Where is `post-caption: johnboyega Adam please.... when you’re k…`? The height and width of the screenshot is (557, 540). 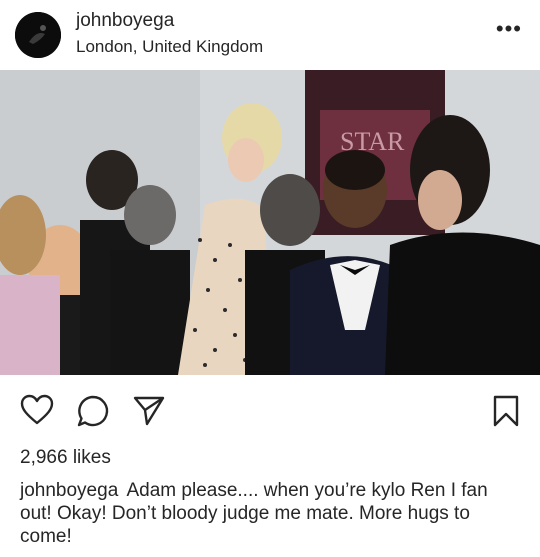
post-caption: johnboyega Adam please.... when you’re k… is located at coordinates (270, 513).